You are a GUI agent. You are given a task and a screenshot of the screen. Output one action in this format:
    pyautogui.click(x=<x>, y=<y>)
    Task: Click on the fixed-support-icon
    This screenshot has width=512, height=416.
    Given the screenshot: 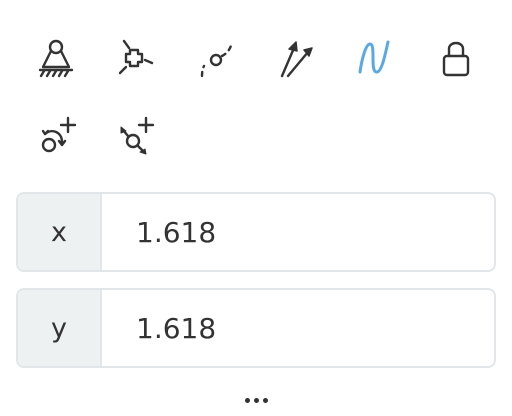 What is the action you would take?
    pyautogui.click(x=56, y=58)
    